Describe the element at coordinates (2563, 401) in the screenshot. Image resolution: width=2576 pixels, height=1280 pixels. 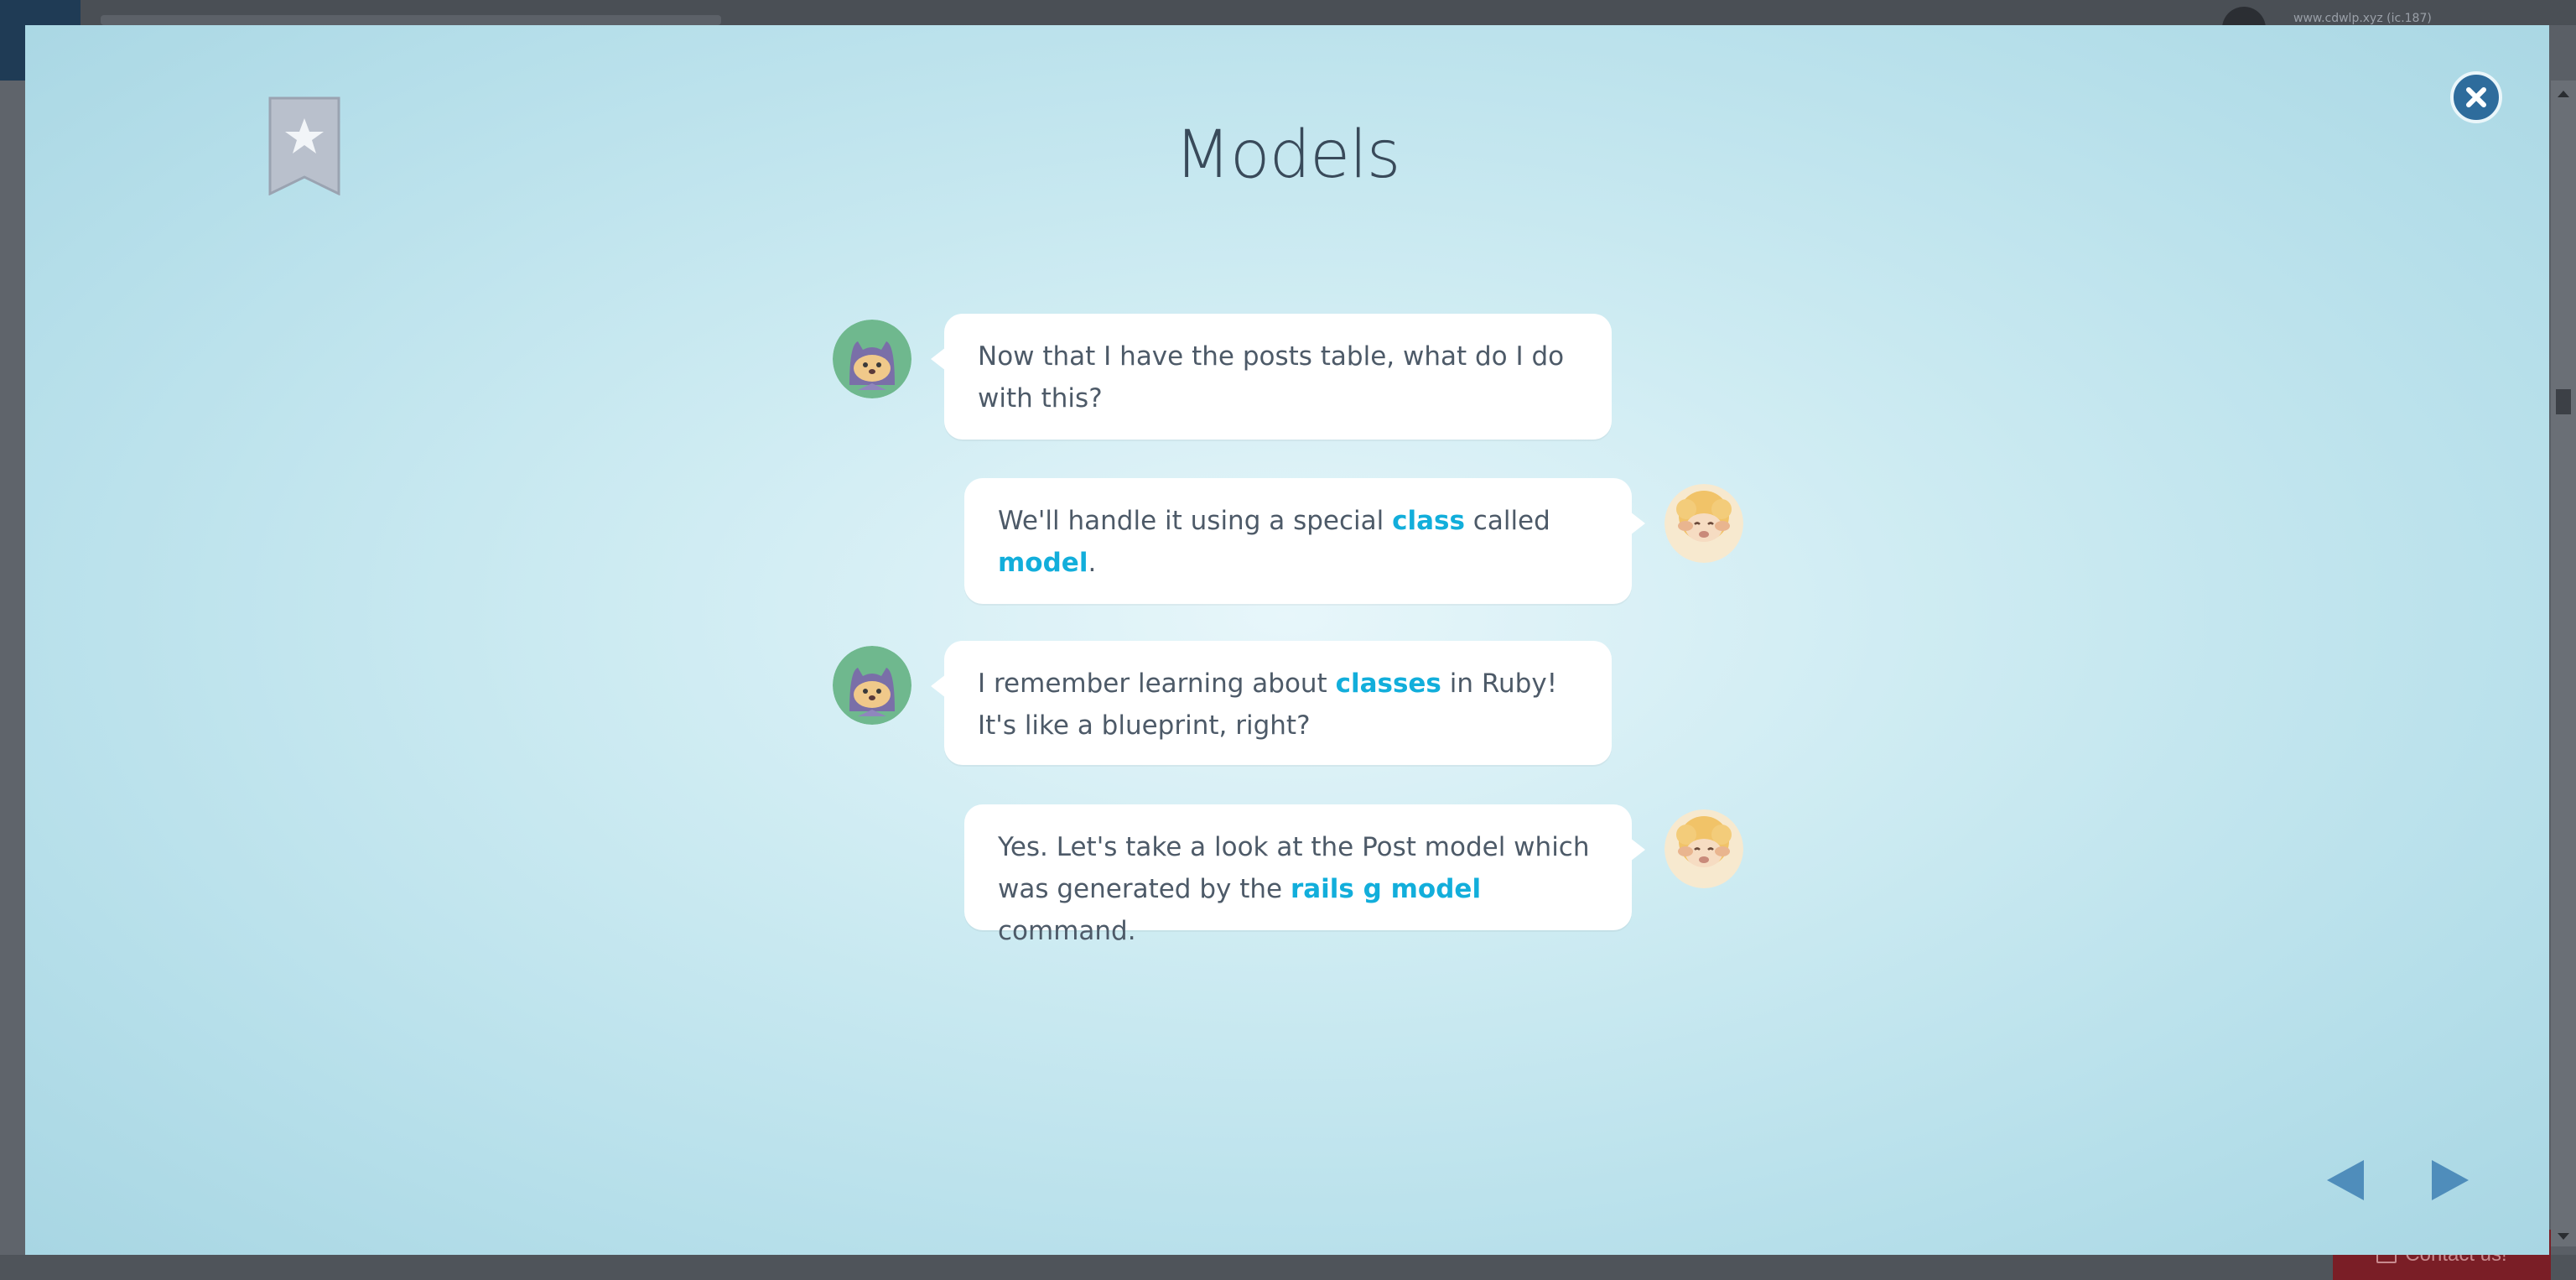
I see `scrollbar-thumb` at that location.